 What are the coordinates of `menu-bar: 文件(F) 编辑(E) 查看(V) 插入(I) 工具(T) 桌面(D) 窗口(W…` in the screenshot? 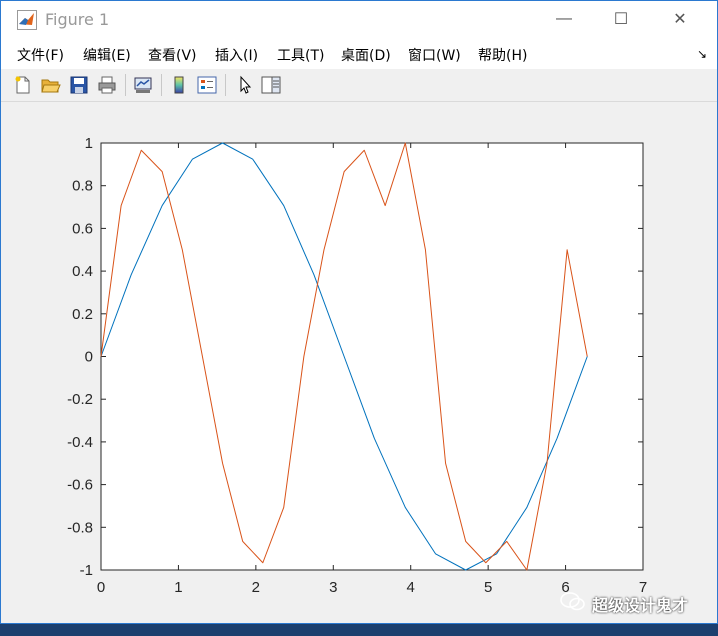 It's located at (359, 53).